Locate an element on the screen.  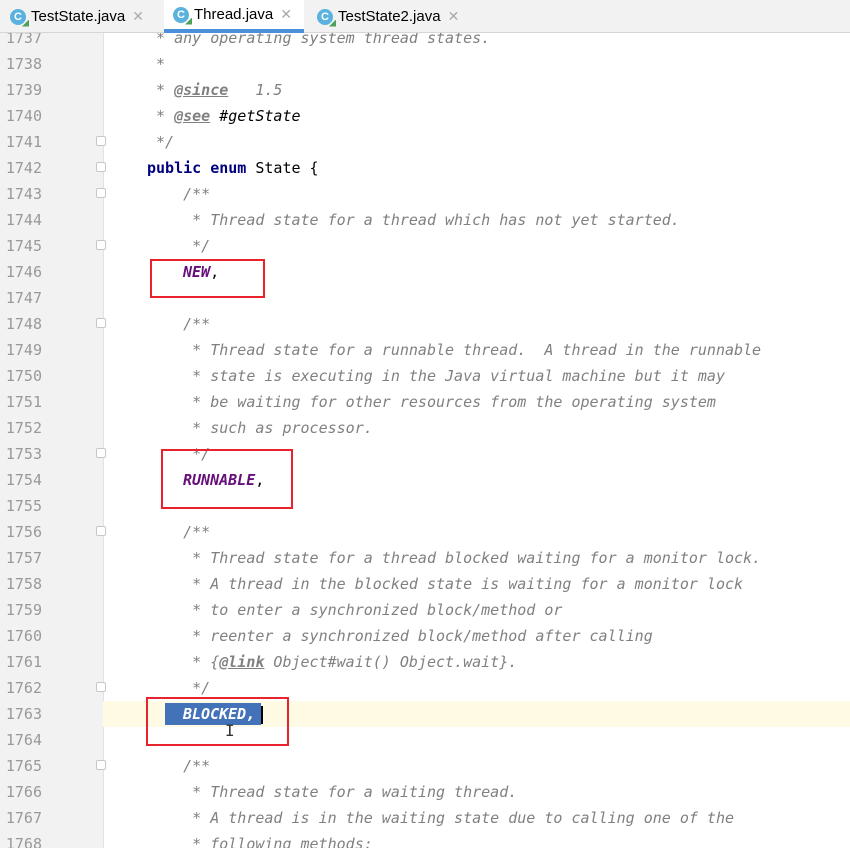
code-line: 1754 RUNNABLE, is located at coordinates (425, 480).